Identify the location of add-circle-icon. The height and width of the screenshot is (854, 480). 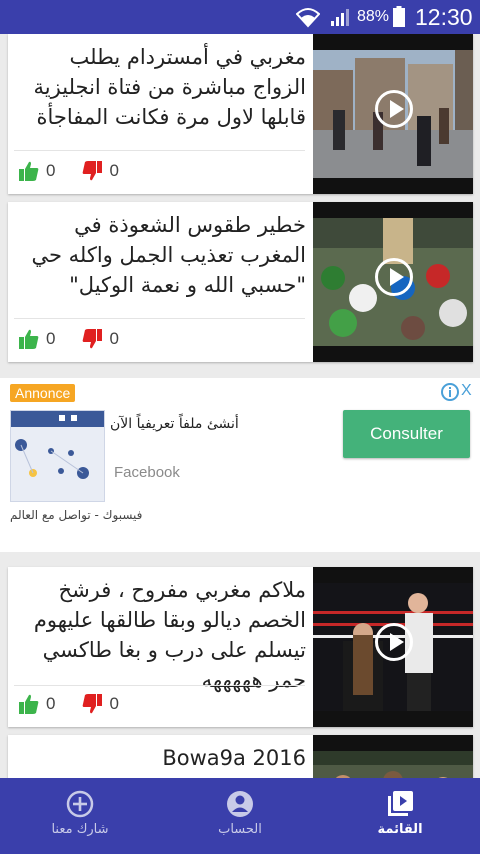
(80, 804).